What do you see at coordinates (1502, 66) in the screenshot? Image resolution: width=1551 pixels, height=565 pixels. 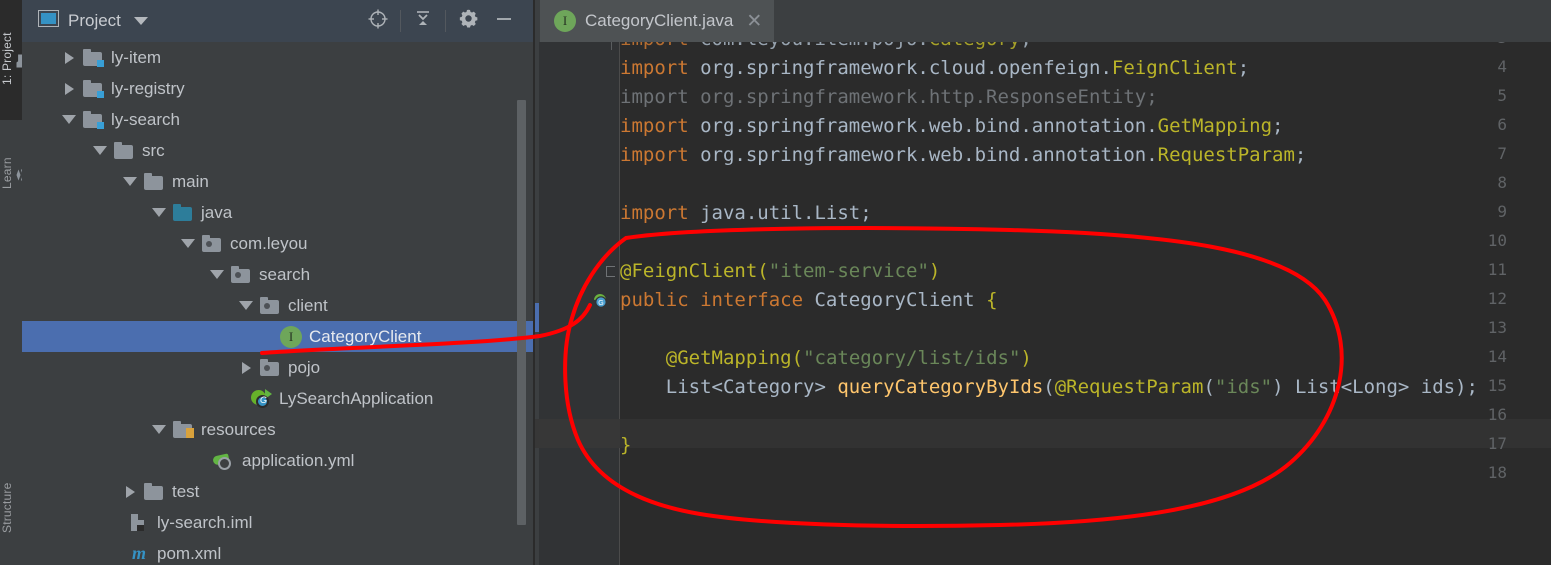 I see `line-number: 4` at bounding box center [1502, 66].